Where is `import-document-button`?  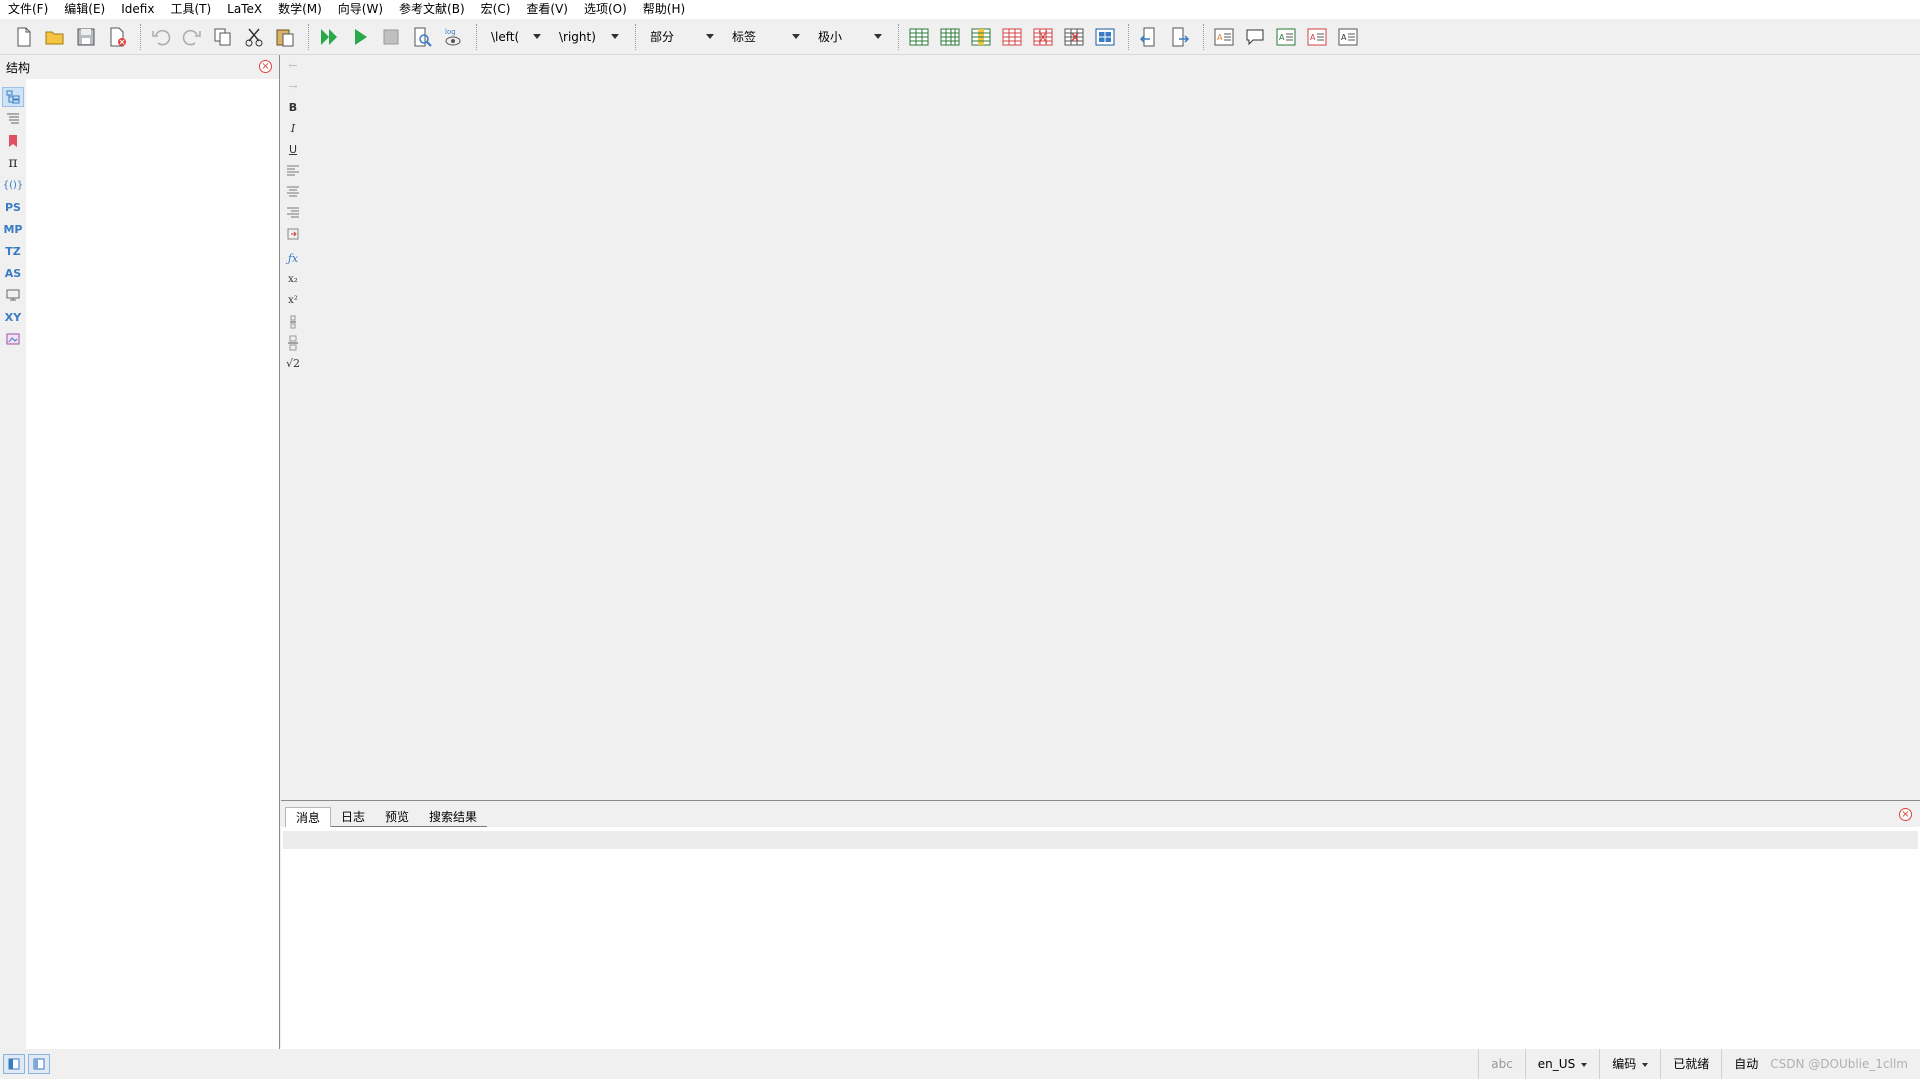 import-document-button is located at coordinates (1149, 37).